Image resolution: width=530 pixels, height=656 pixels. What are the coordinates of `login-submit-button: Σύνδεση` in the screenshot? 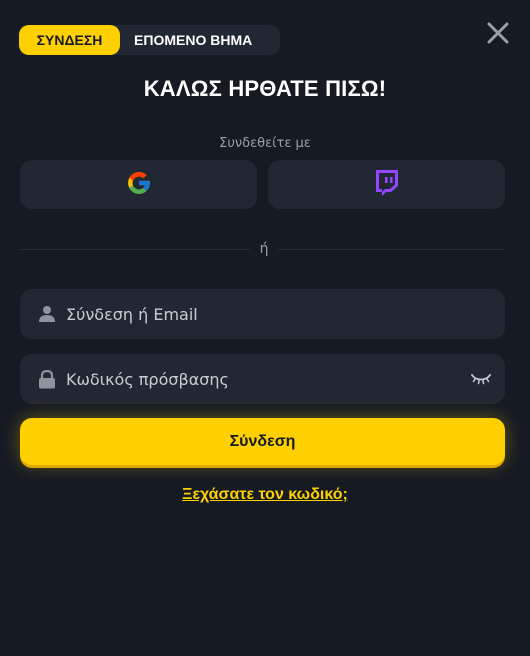 It's located at (262, 441).